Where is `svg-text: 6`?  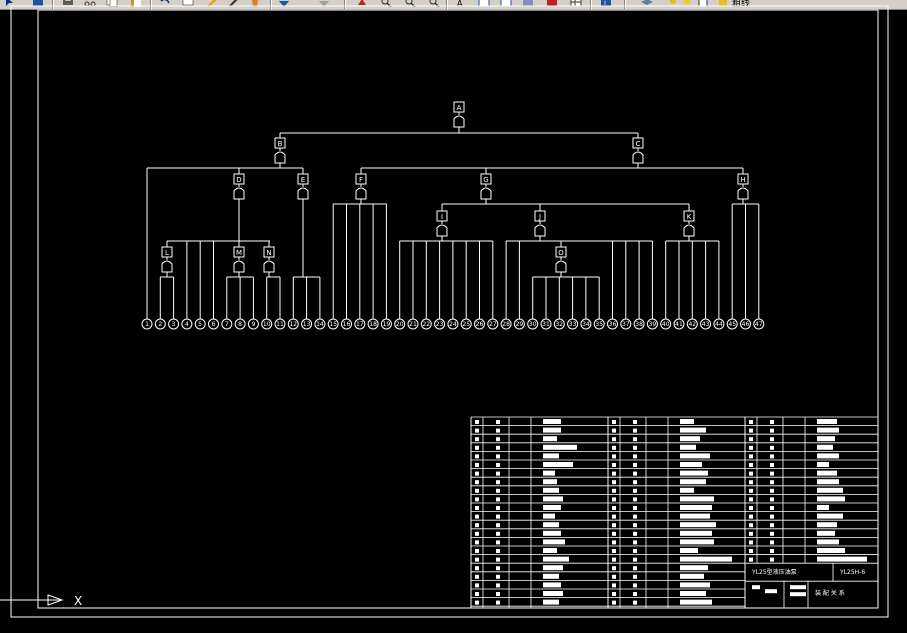
svg-text: 6 is located at coordinates (214, 324).